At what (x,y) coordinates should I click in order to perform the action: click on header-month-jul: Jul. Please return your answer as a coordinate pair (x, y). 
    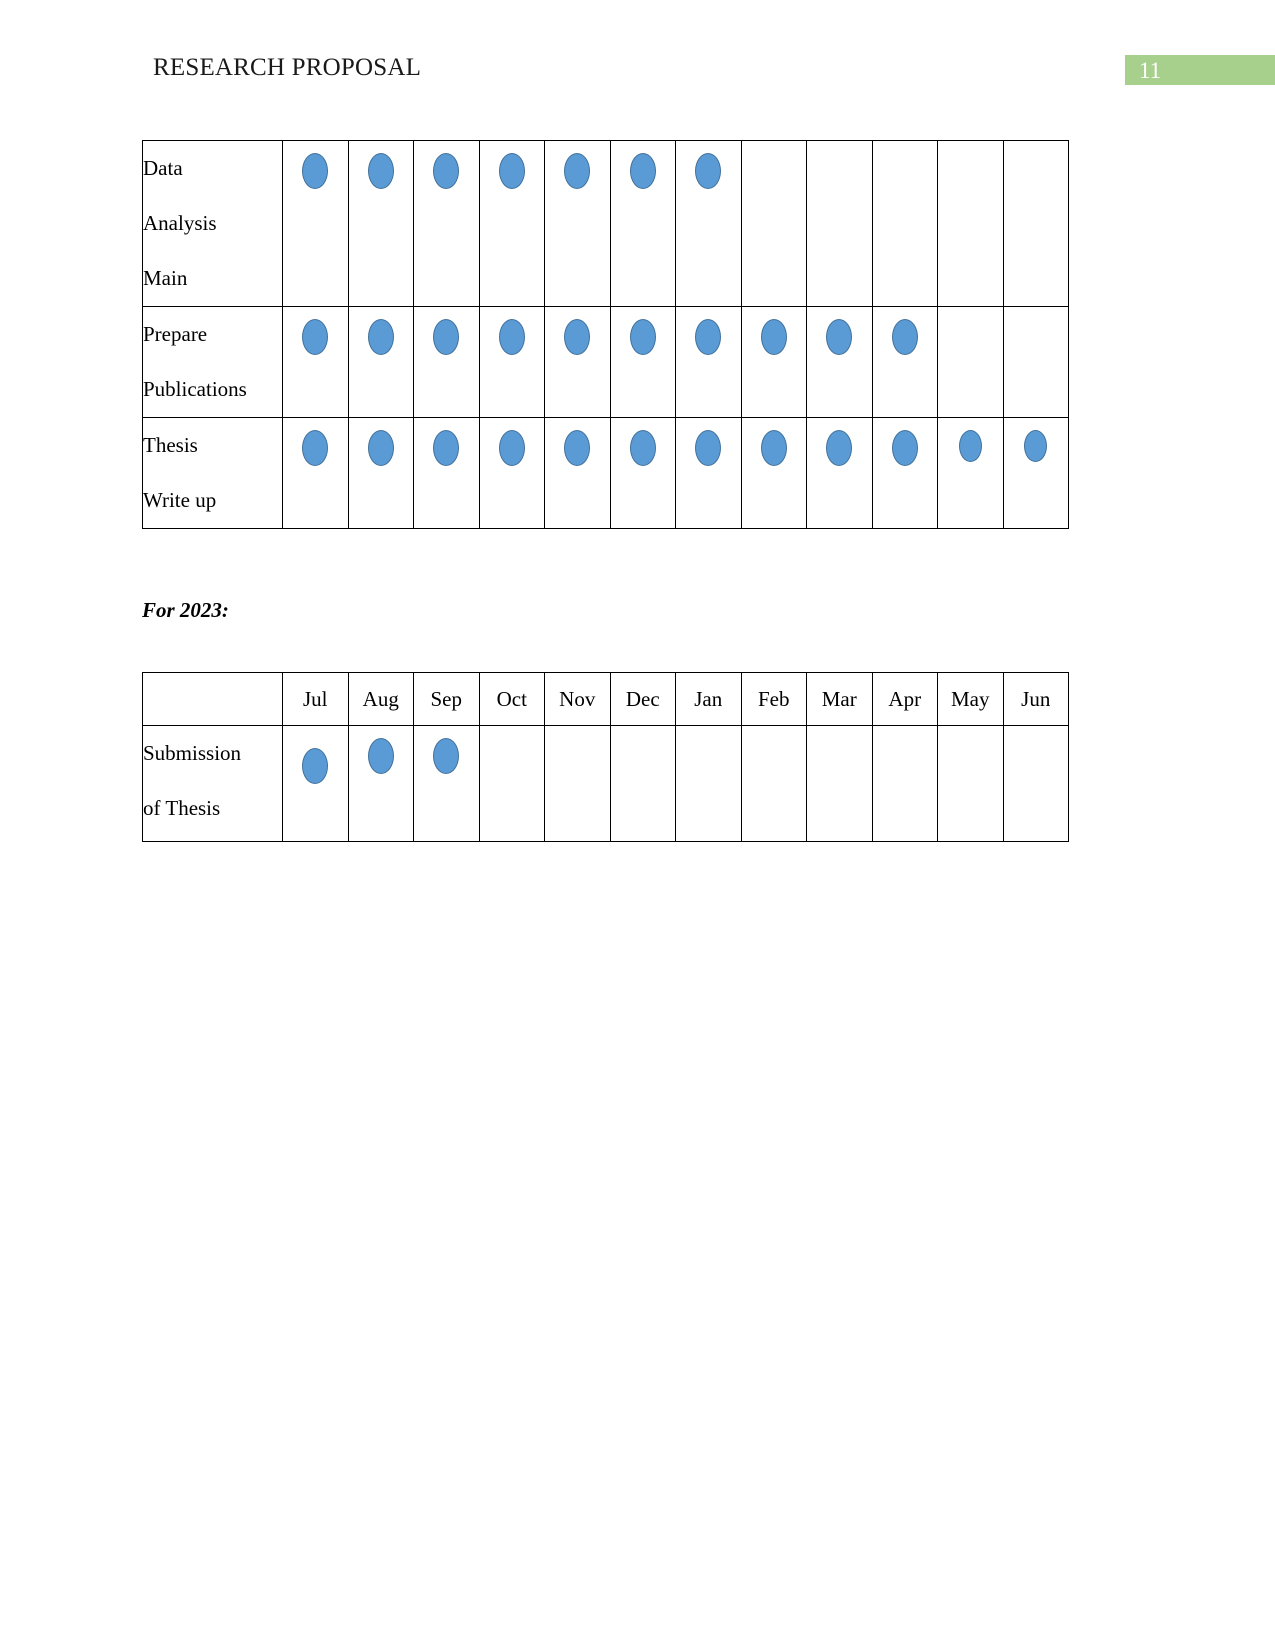
    Looking at the image, I should click on (315, 699).